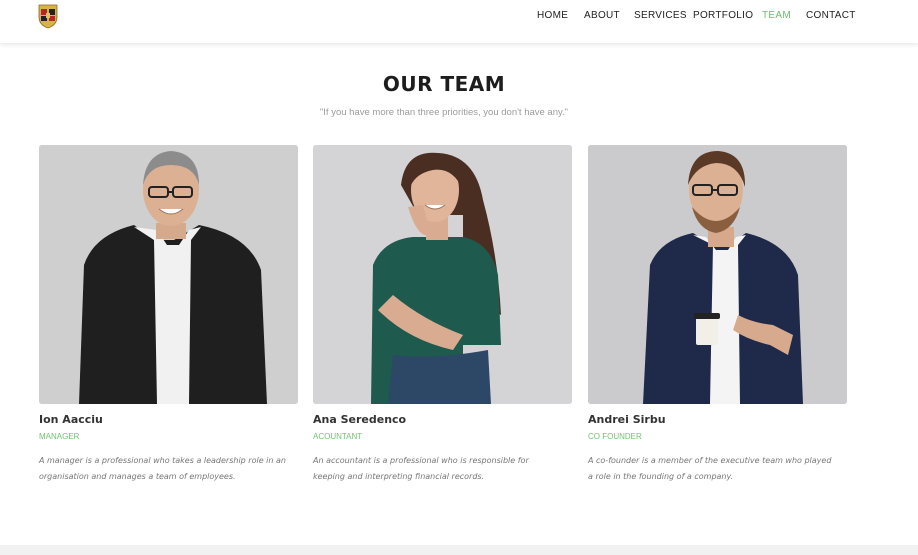  What do you see at coordinates (615, 436) in the screenshot?
I see `team-member-role: CO FOUNDER` at bounding box center [615, 436].